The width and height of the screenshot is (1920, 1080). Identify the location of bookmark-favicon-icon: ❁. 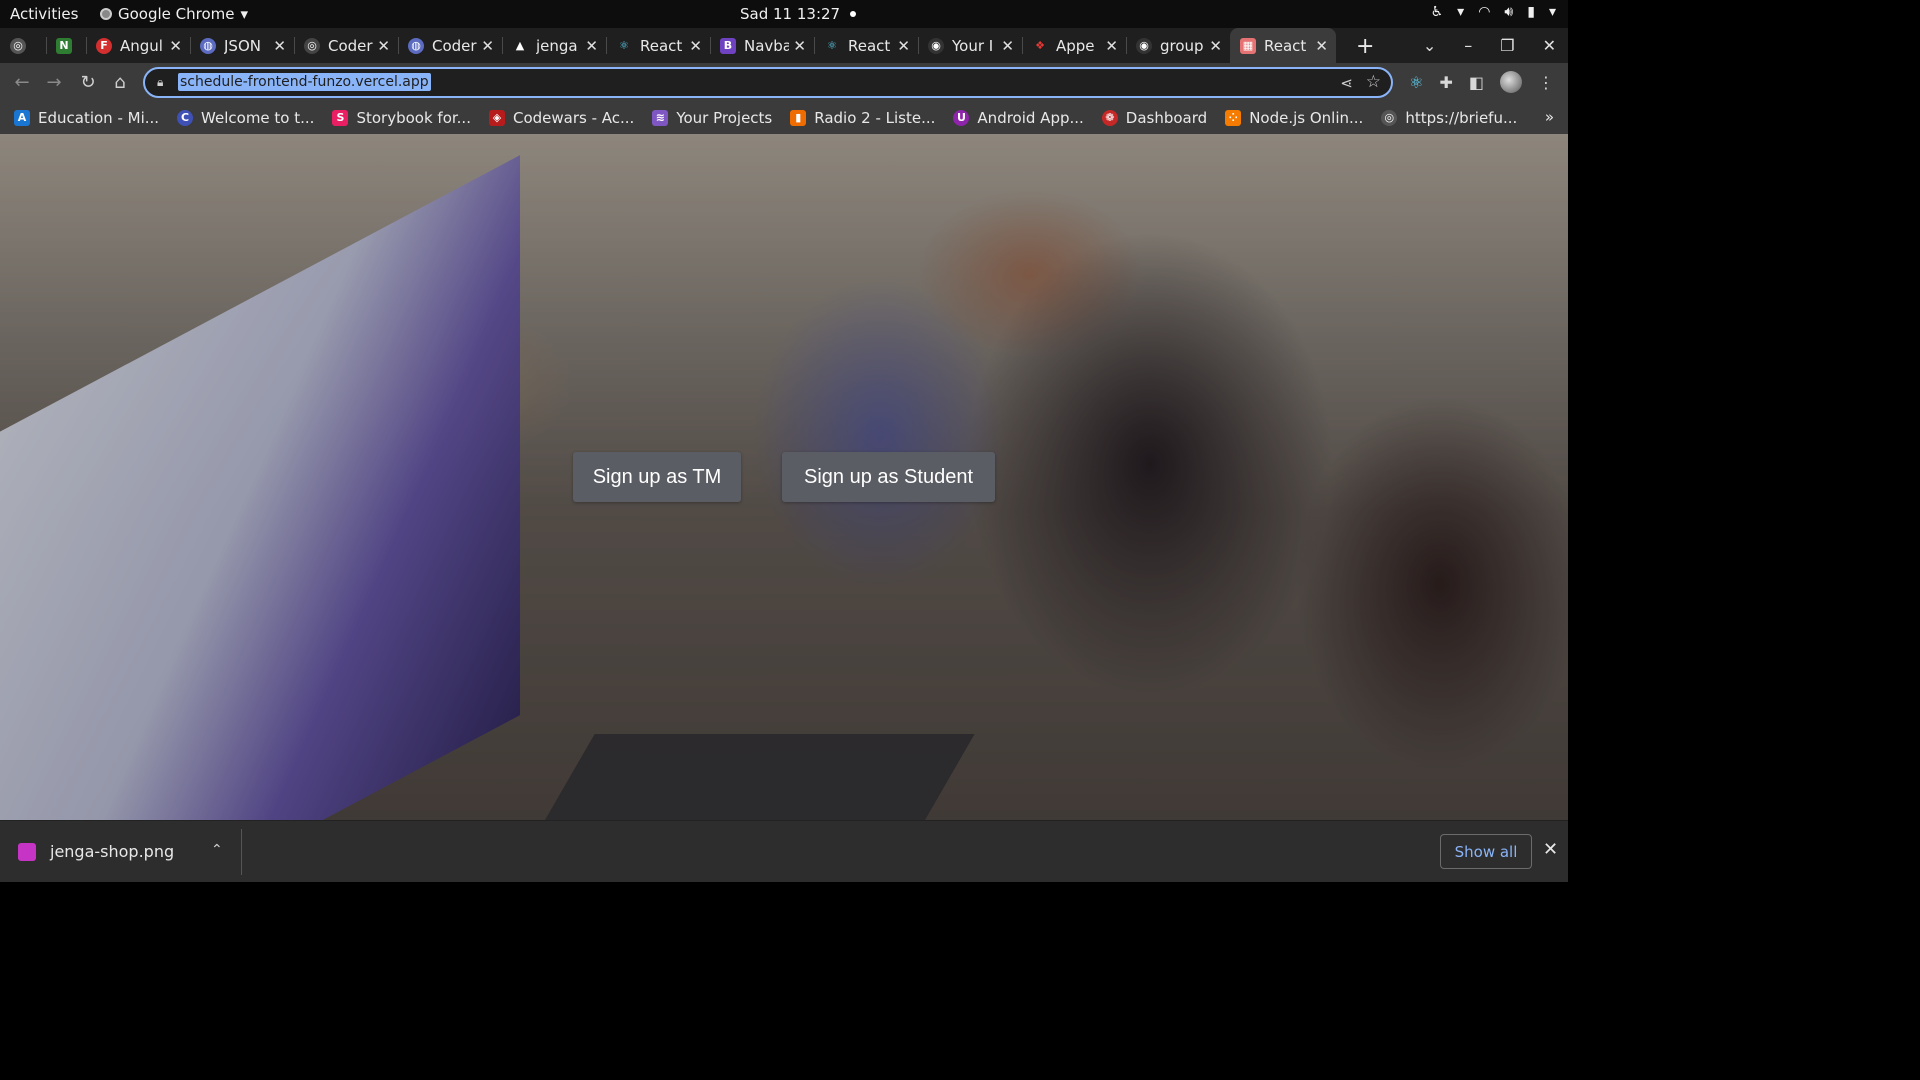
(1109, 117).